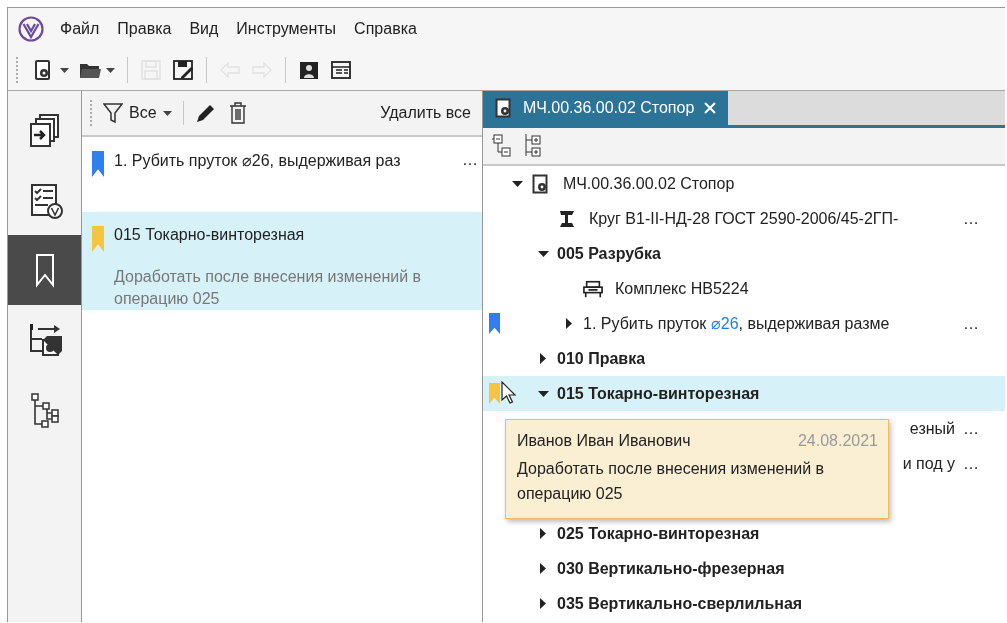 This screenshot has width=1007, height=623. I want to click on delete-all-button: Удалить все, so click(425, 113).